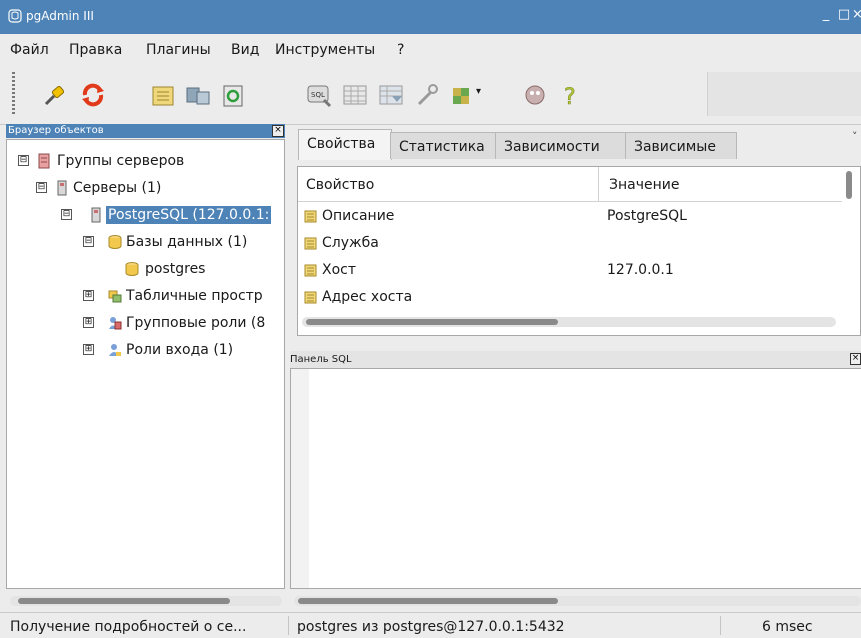 The height and width of the screenshot is (638, 861). I want to click on sql-horizontal-scrollbar, so click(577, 601).